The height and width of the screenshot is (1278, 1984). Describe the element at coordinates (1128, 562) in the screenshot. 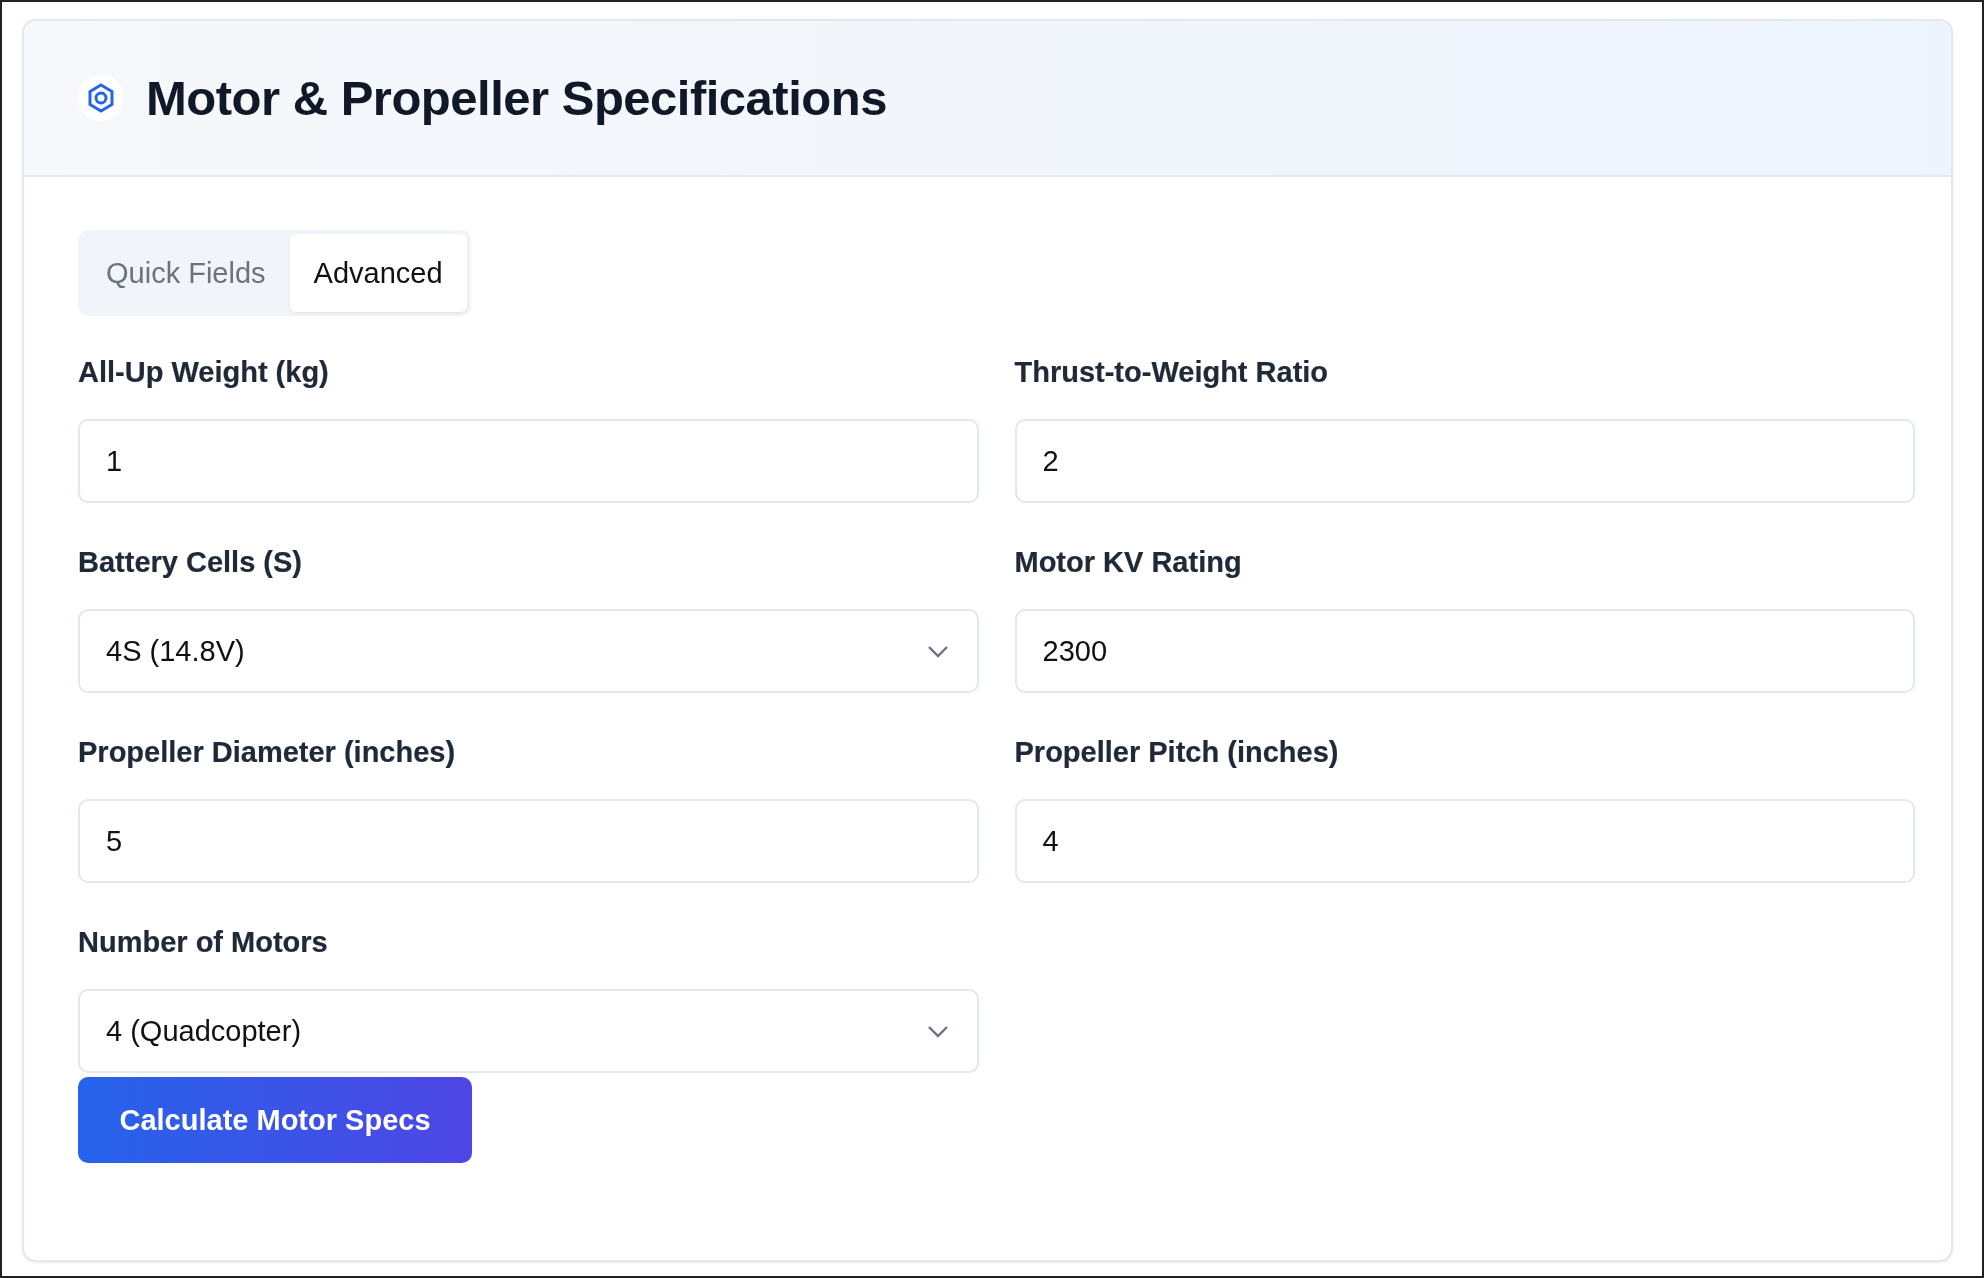

I see `field-label: Motor KV Rating` at that location.